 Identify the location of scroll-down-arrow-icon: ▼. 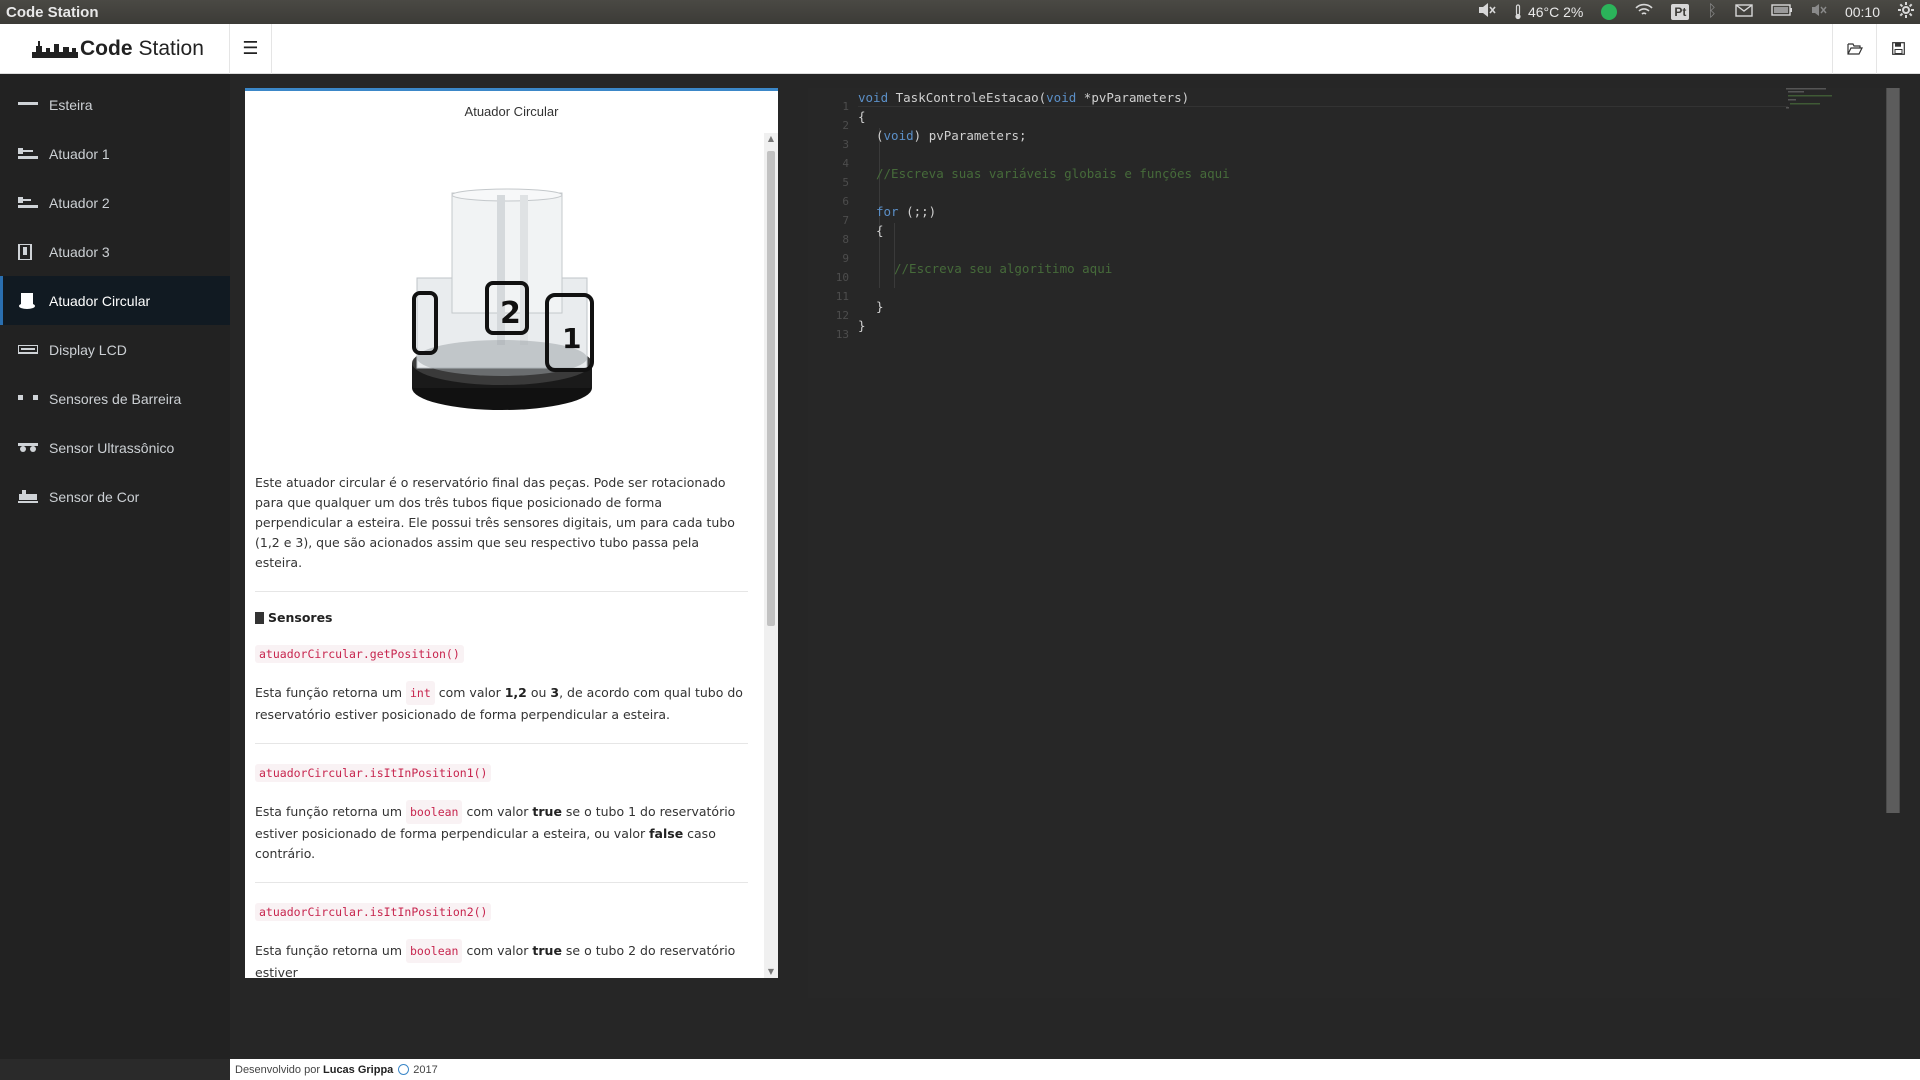
(771, 972).